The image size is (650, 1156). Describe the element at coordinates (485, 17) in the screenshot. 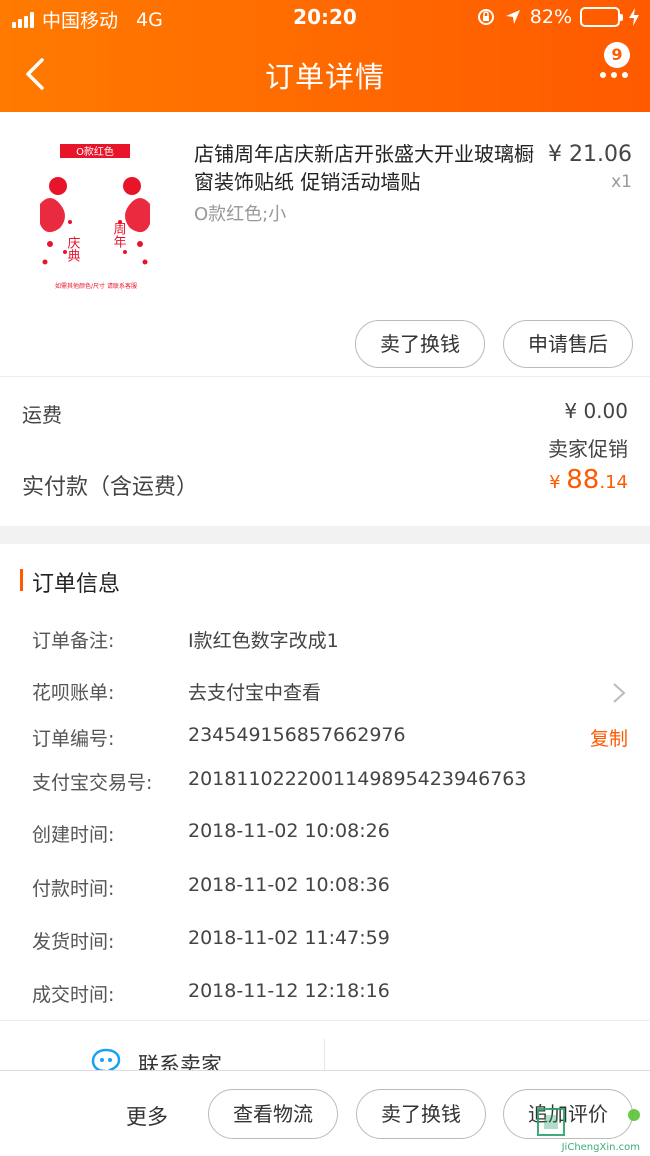

I see `orientation-lock-icon` at that location.